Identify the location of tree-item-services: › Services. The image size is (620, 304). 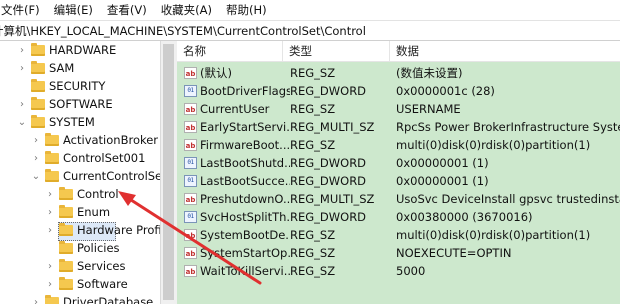
(85, 266).